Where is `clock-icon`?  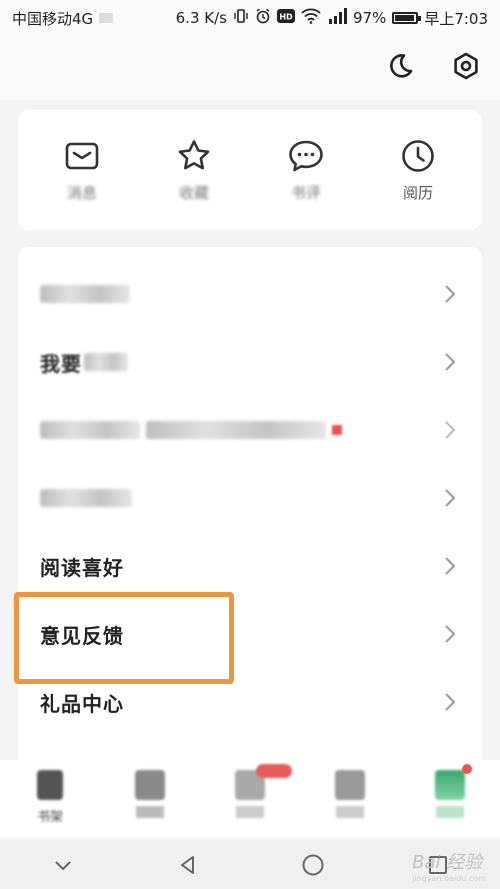 clock-icon is located at coordinates (418, 155).